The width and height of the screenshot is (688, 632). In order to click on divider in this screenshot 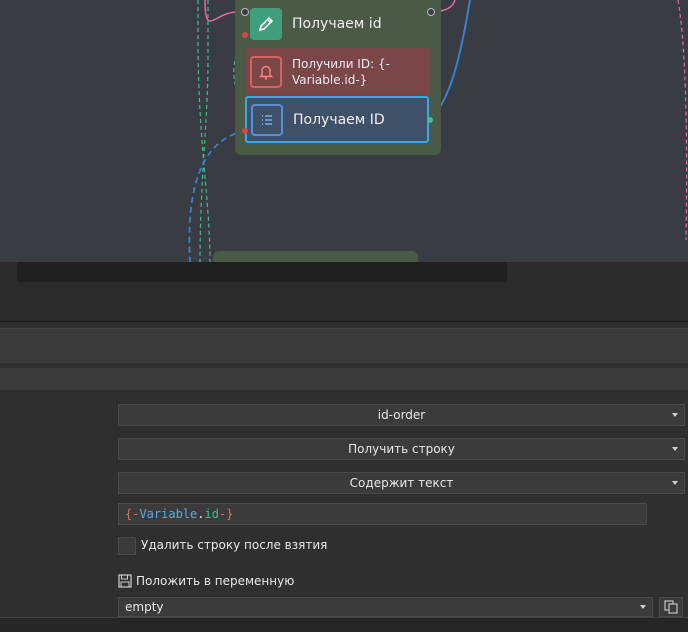, I will do `click(344, 321)`.